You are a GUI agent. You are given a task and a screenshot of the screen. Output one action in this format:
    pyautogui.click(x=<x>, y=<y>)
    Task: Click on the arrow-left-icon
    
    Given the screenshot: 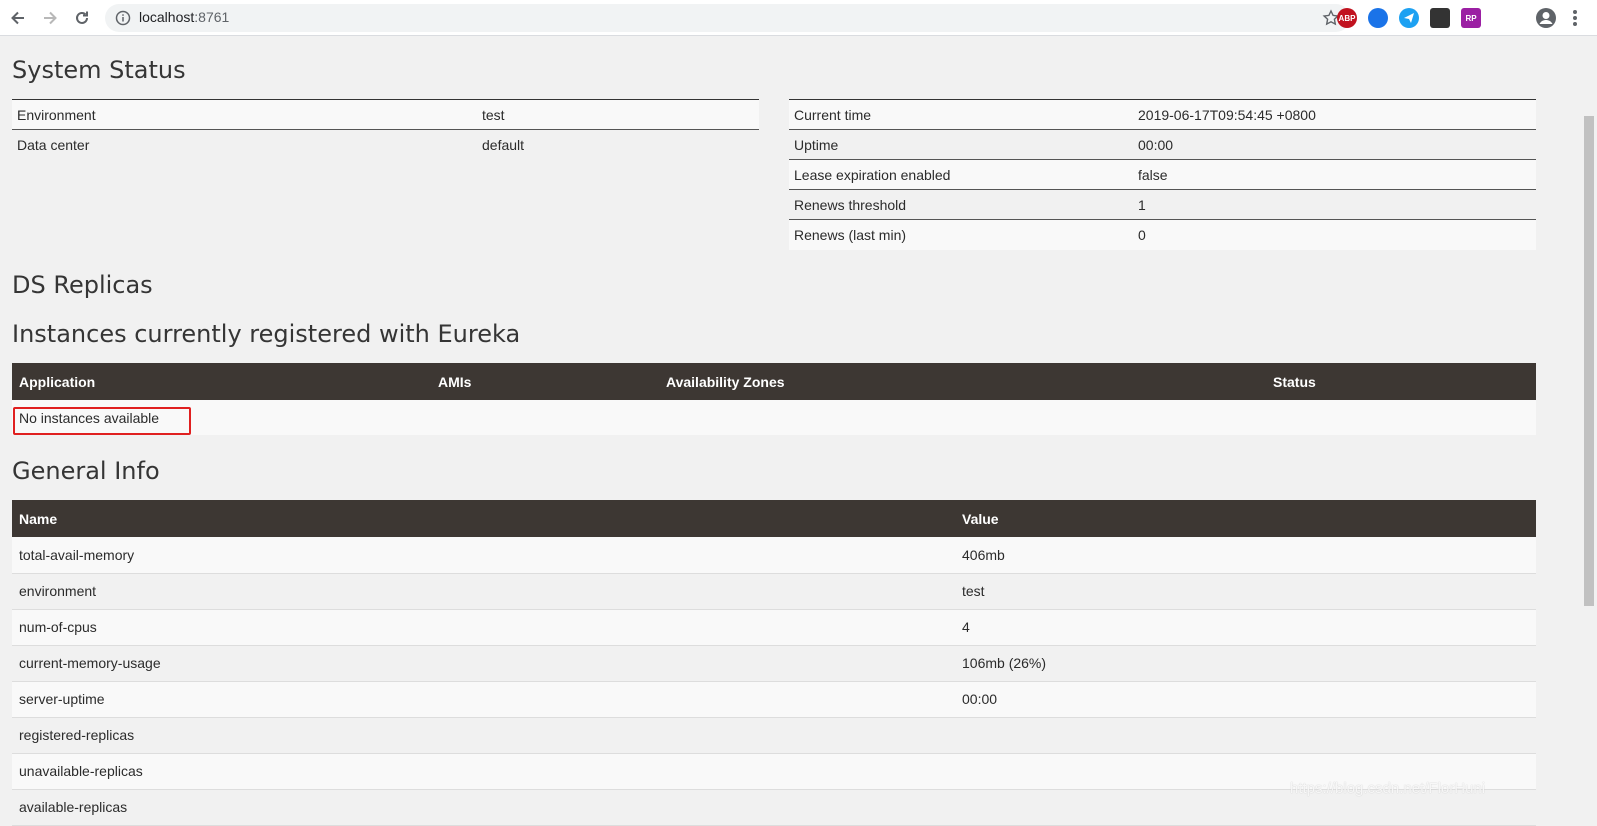 What is the action you would take?
    pyautogui.click(x=17, y=18)
    